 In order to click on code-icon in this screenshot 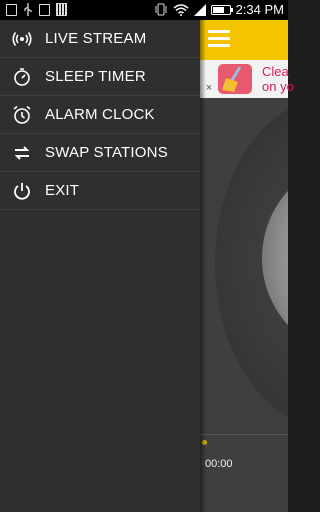, I will do `click(44, 9)`.